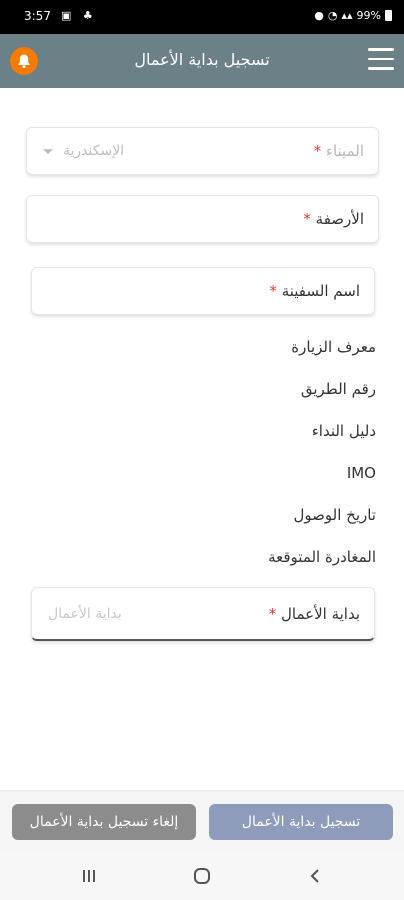  What do you see at coordinates (315, 876) in the screenshot?
I see `back-icon` at bounding box center [315, 876].